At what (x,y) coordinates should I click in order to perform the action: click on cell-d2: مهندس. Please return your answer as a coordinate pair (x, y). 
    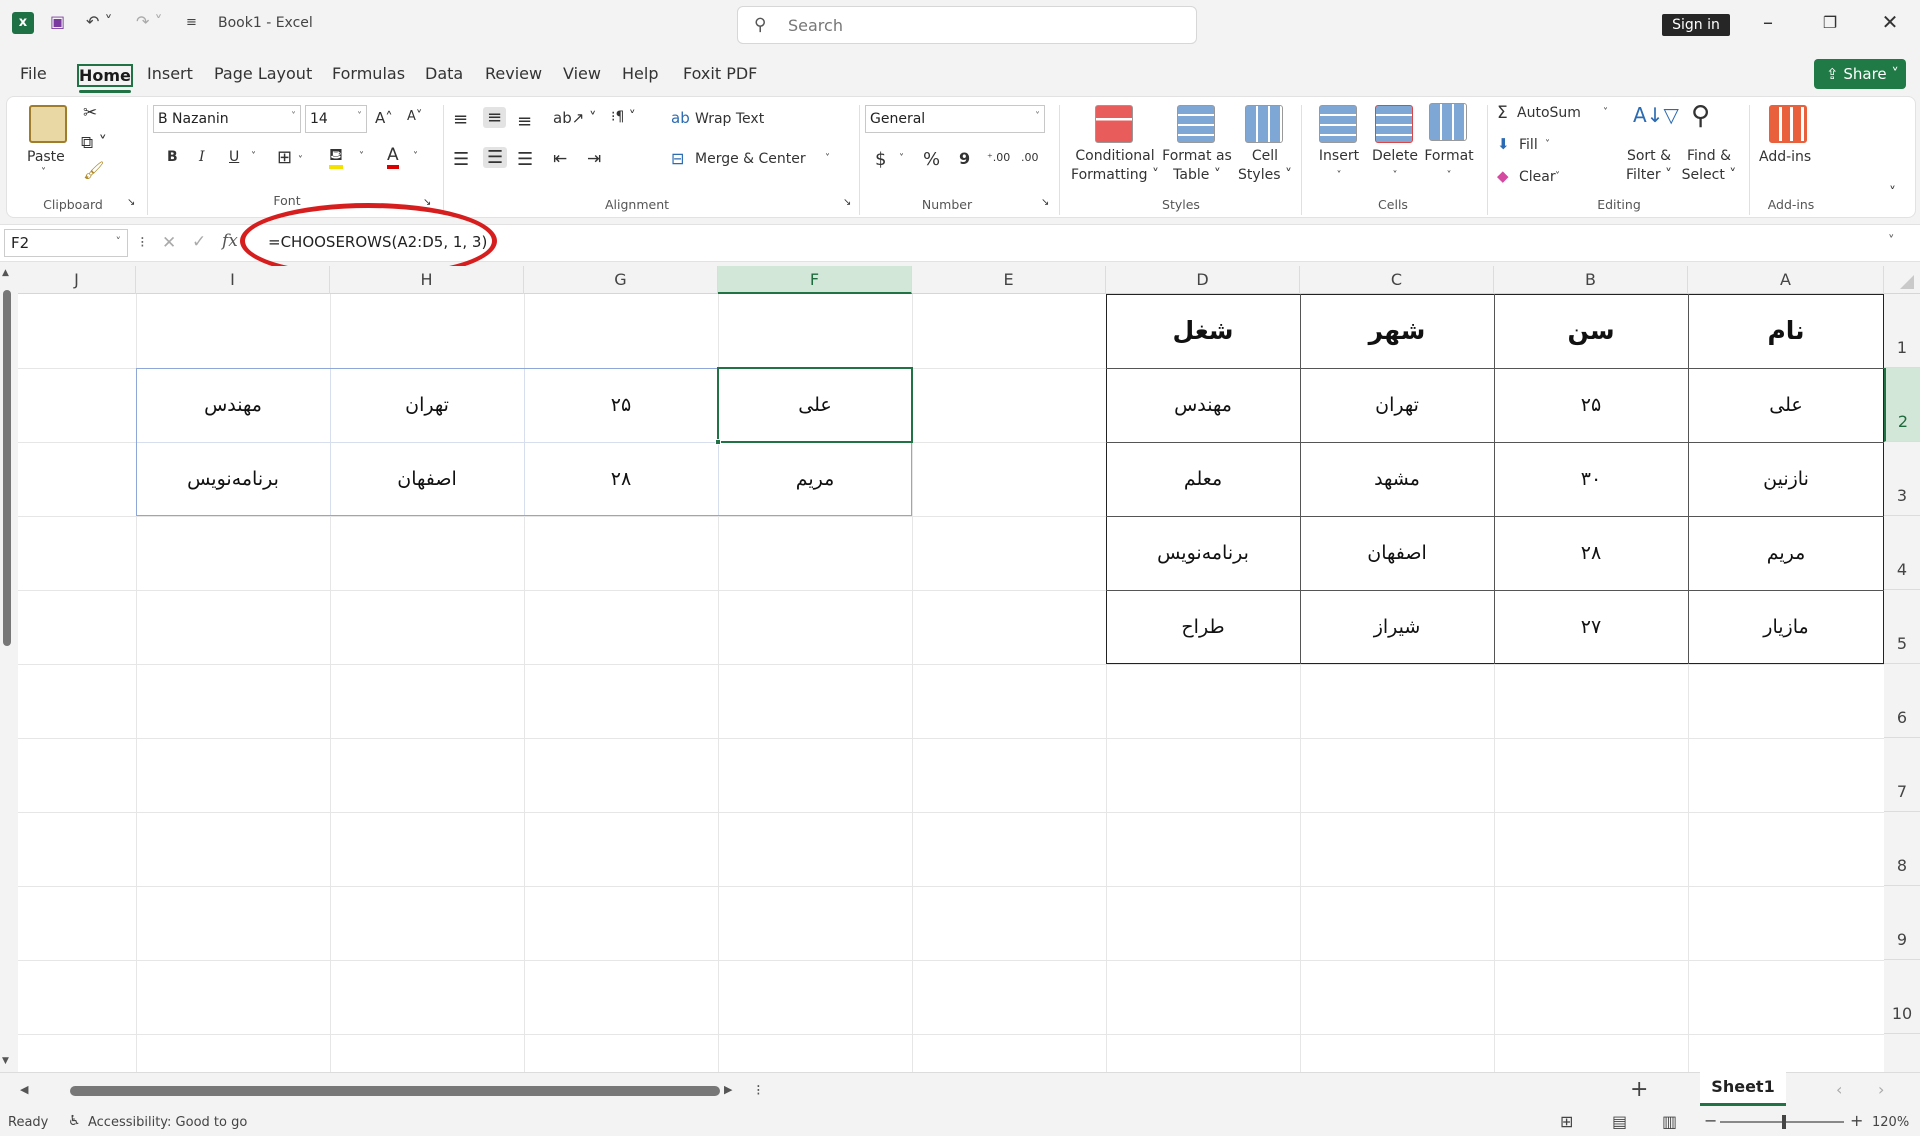
    Looking at the image, I should click on (1203, 405).